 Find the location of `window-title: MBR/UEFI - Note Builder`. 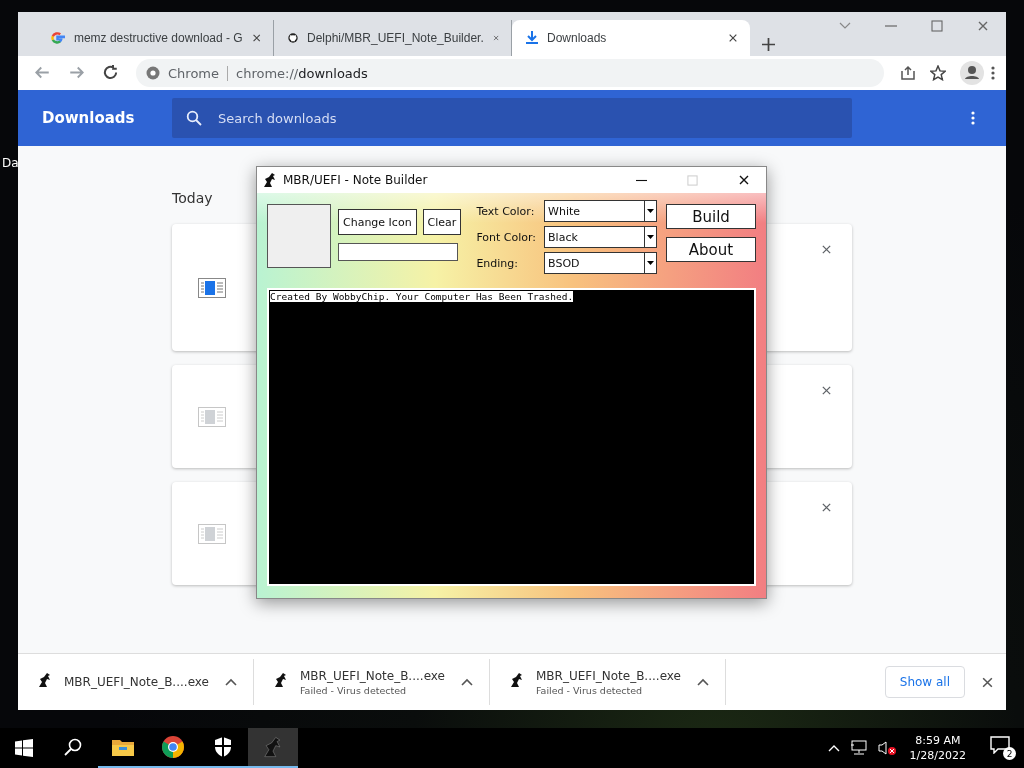

window-title: MBR/UEFI - Note Builder is located at coordinates (356, 180).